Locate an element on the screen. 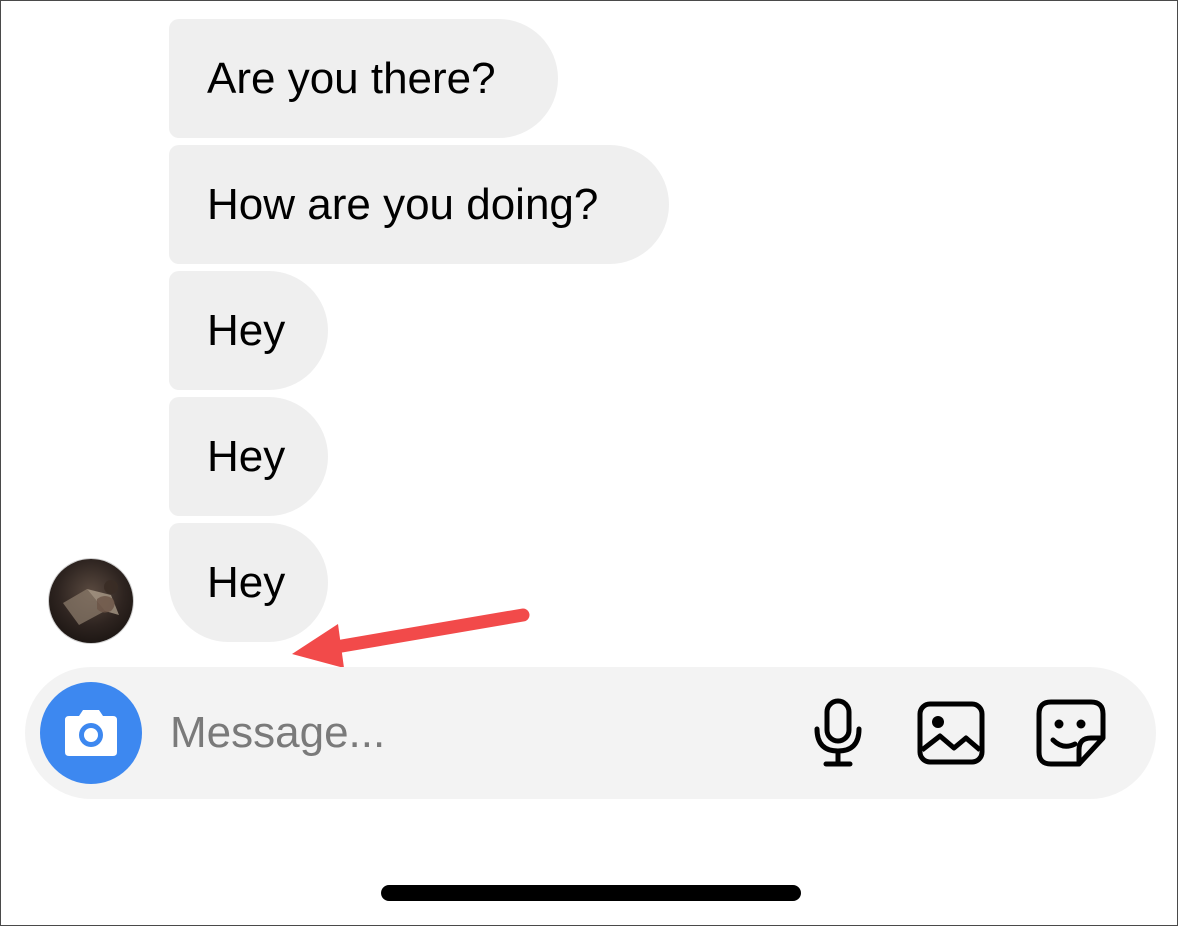  message-bubble: Are you there? is located at coordinates (363, 78).